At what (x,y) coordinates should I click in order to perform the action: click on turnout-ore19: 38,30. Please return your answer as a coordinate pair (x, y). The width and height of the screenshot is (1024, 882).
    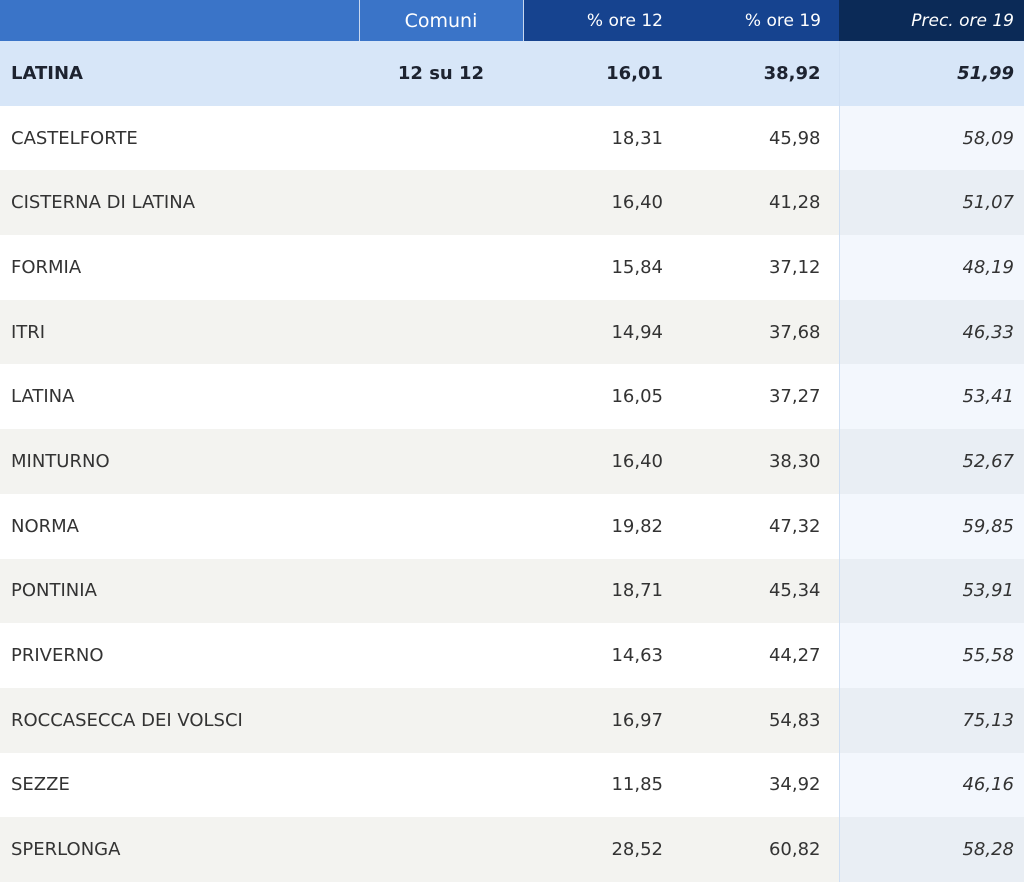
    Looking at the image, I should click on (760, 461).